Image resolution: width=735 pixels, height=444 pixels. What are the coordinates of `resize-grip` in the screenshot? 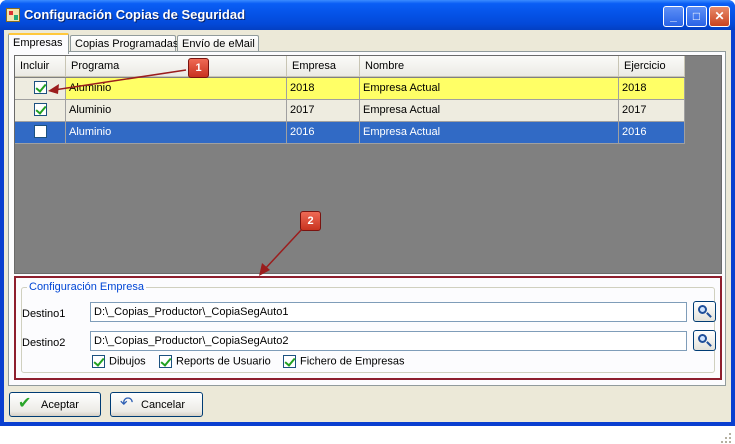 It's located at (726, 438).